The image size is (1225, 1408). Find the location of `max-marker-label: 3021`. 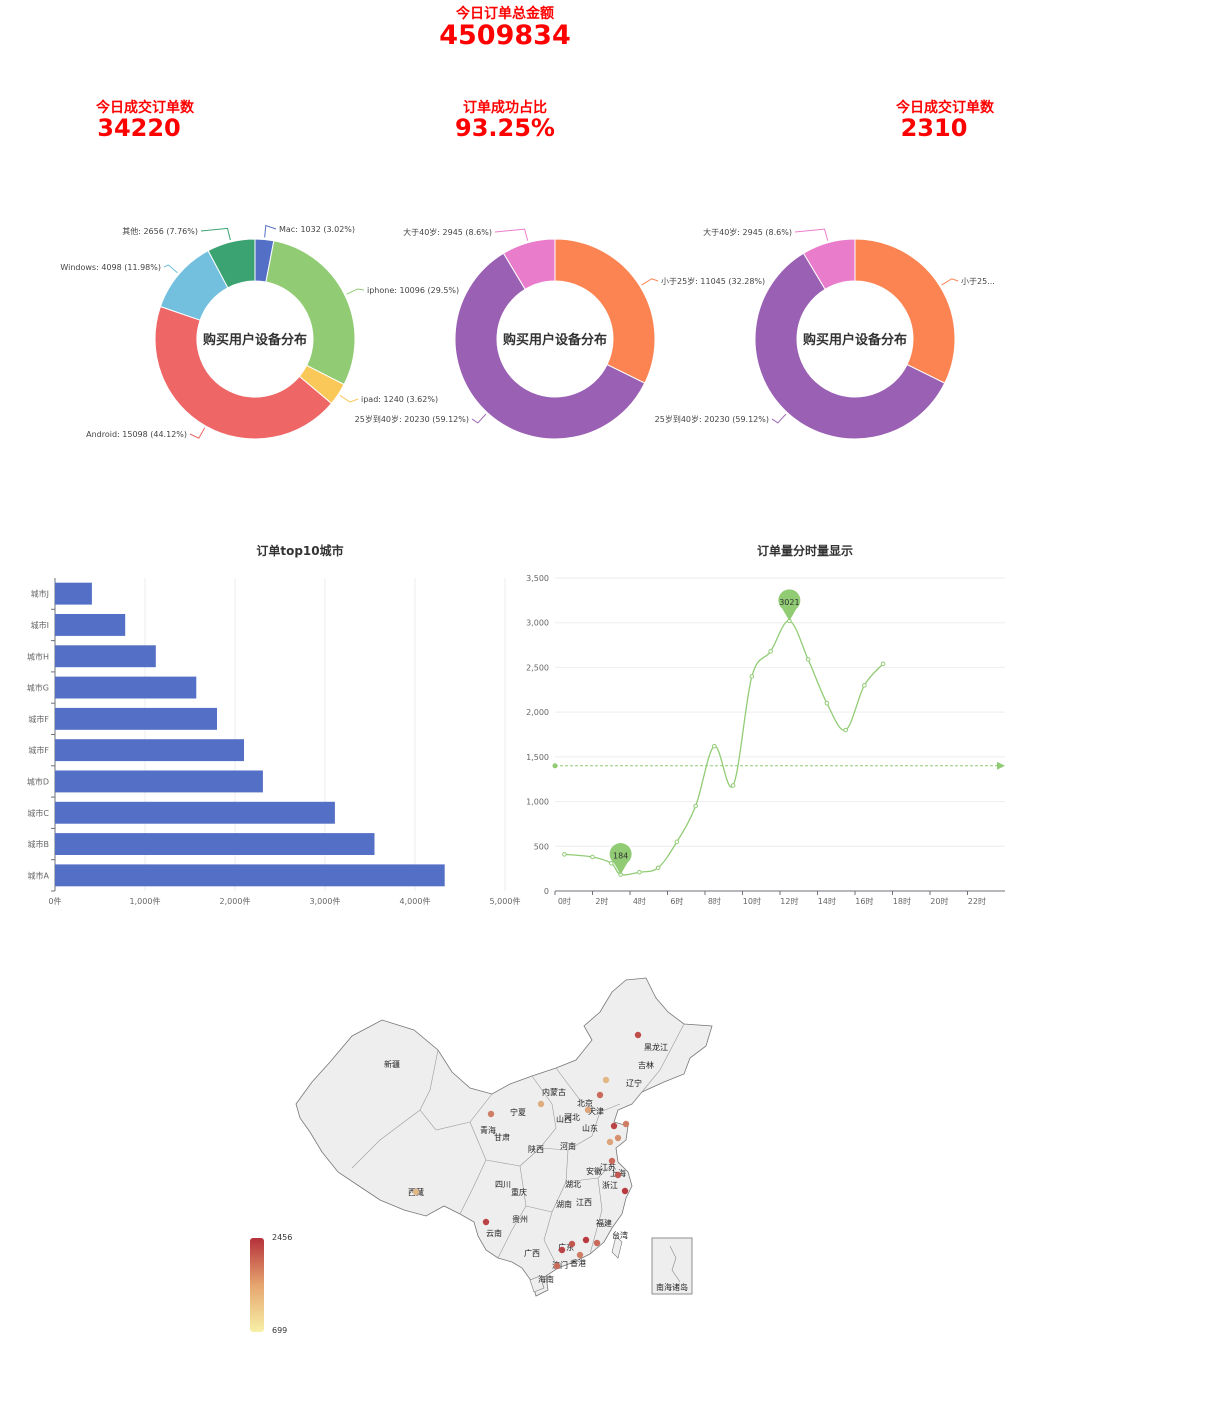

max-marker-label: 3021 is located at coordinates (789, 602).